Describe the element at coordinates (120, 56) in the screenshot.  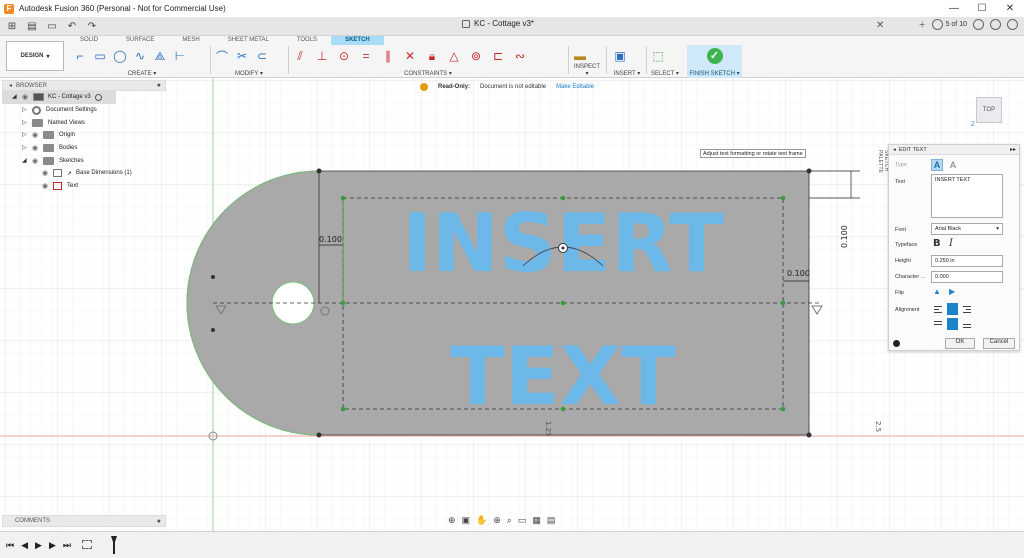
I see `circle-icon: ◯` at that location.